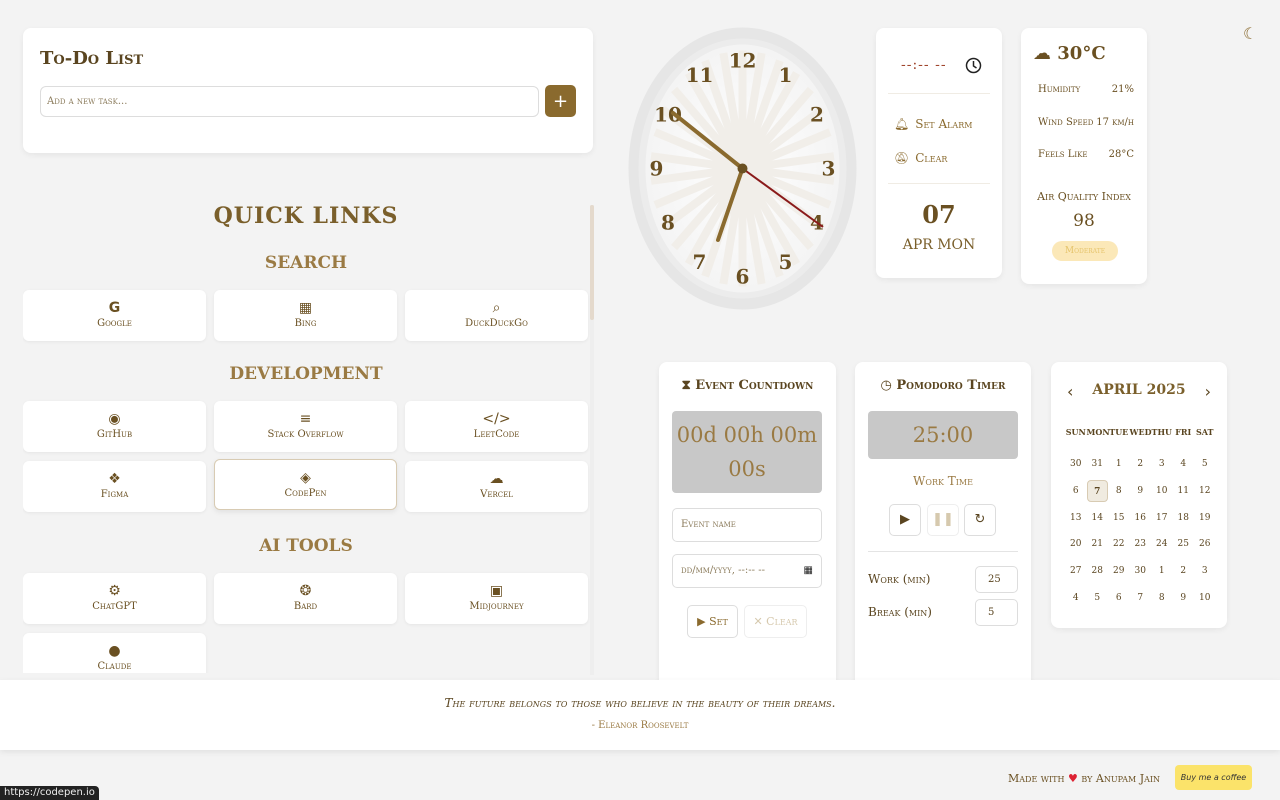  Describe the element at coordinates (305, 484) in the screenshot. I see `link-codepen: ◈ CodePen` at that location.